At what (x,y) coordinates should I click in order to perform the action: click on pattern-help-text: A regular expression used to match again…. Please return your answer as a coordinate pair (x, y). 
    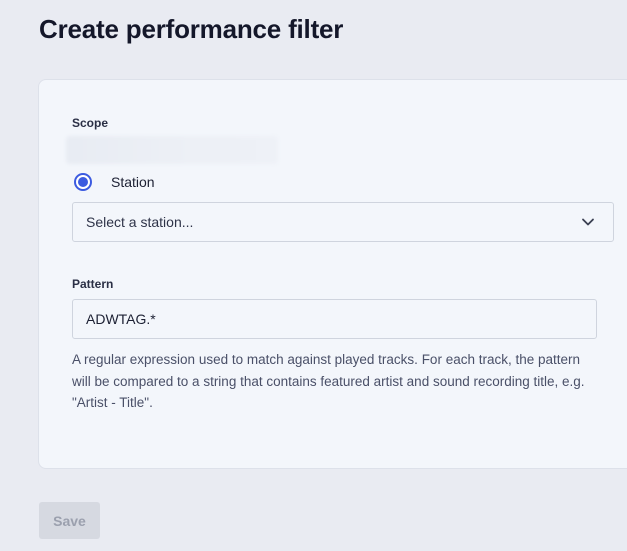
    Looking at the image, I should click on (328, 381).